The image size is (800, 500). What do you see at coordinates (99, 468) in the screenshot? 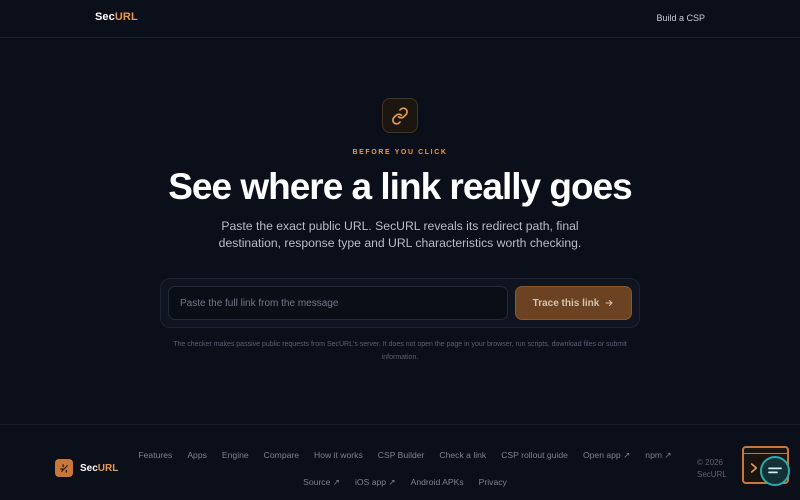
I see `footer-brand-text: SecURL` at bounding box center [99, 468].